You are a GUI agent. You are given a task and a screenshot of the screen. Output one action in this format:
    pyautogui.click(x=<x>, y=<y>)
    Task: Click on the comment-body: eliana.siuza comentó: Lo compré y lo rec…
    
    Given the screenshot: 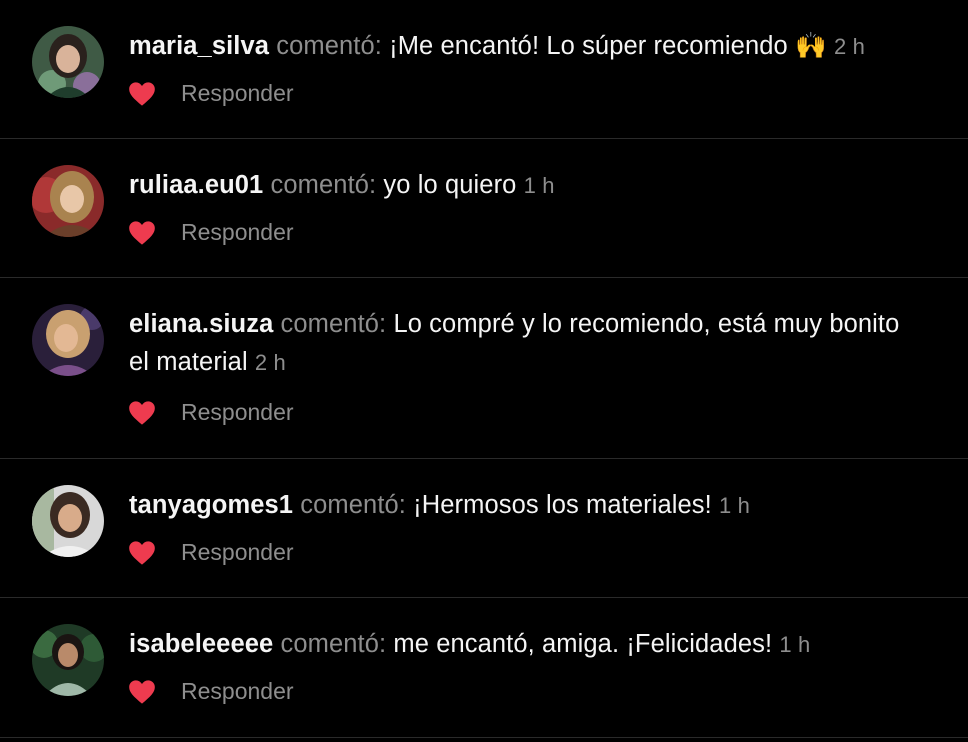 What is the action you would take?
    pyautogui.click(x=518, y=343)
    